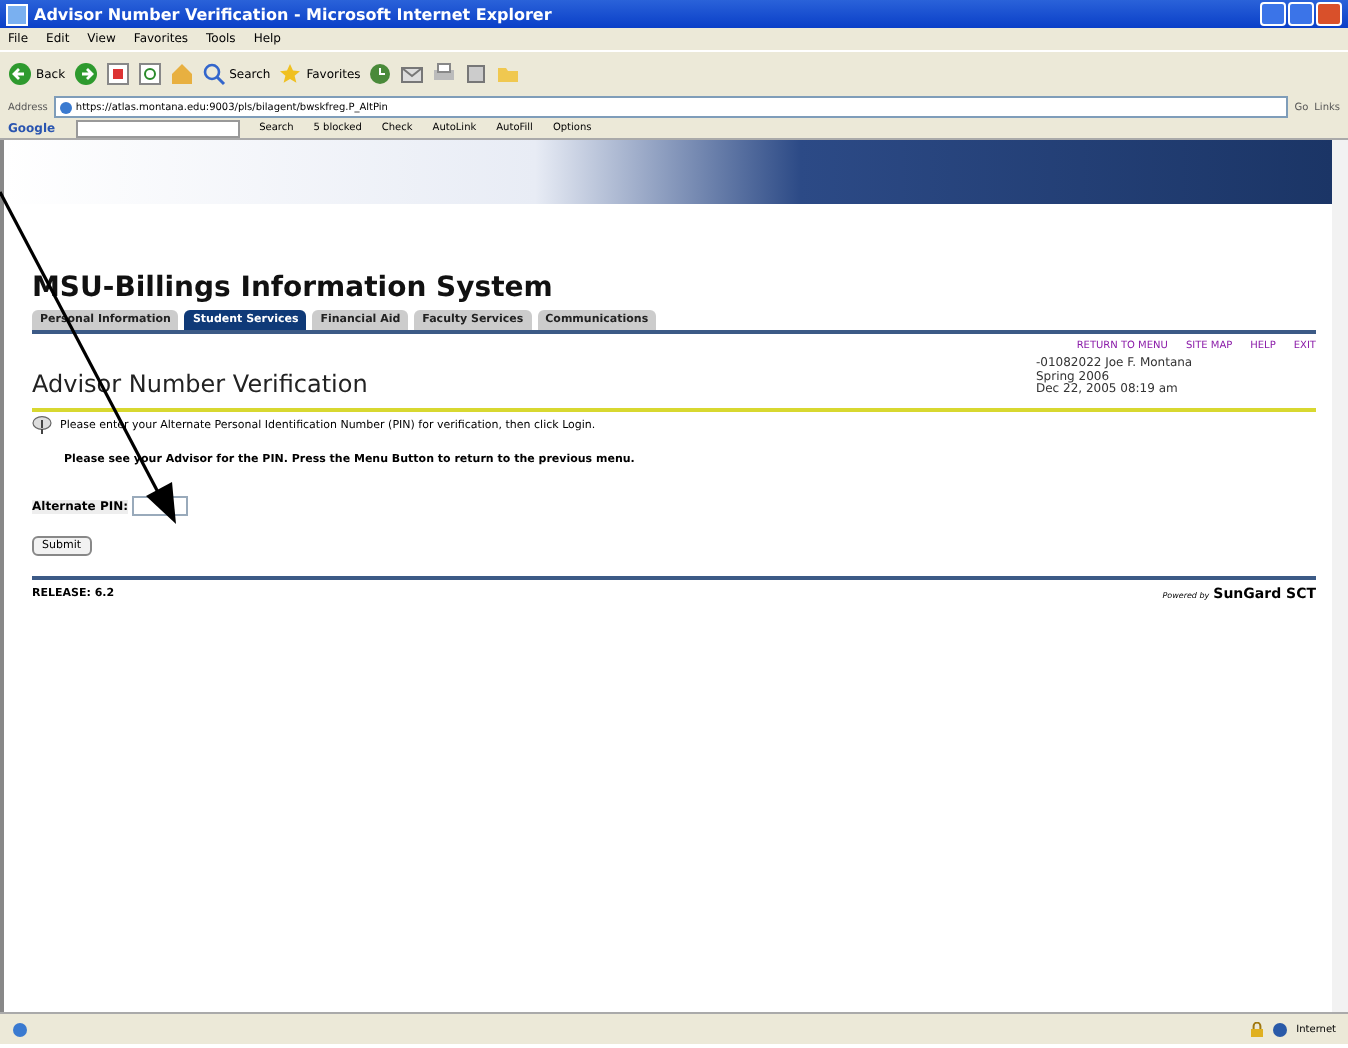 The height and width of the screenshot is (1048, 1348). I want to click on envelope-icon, so click(412, 74).